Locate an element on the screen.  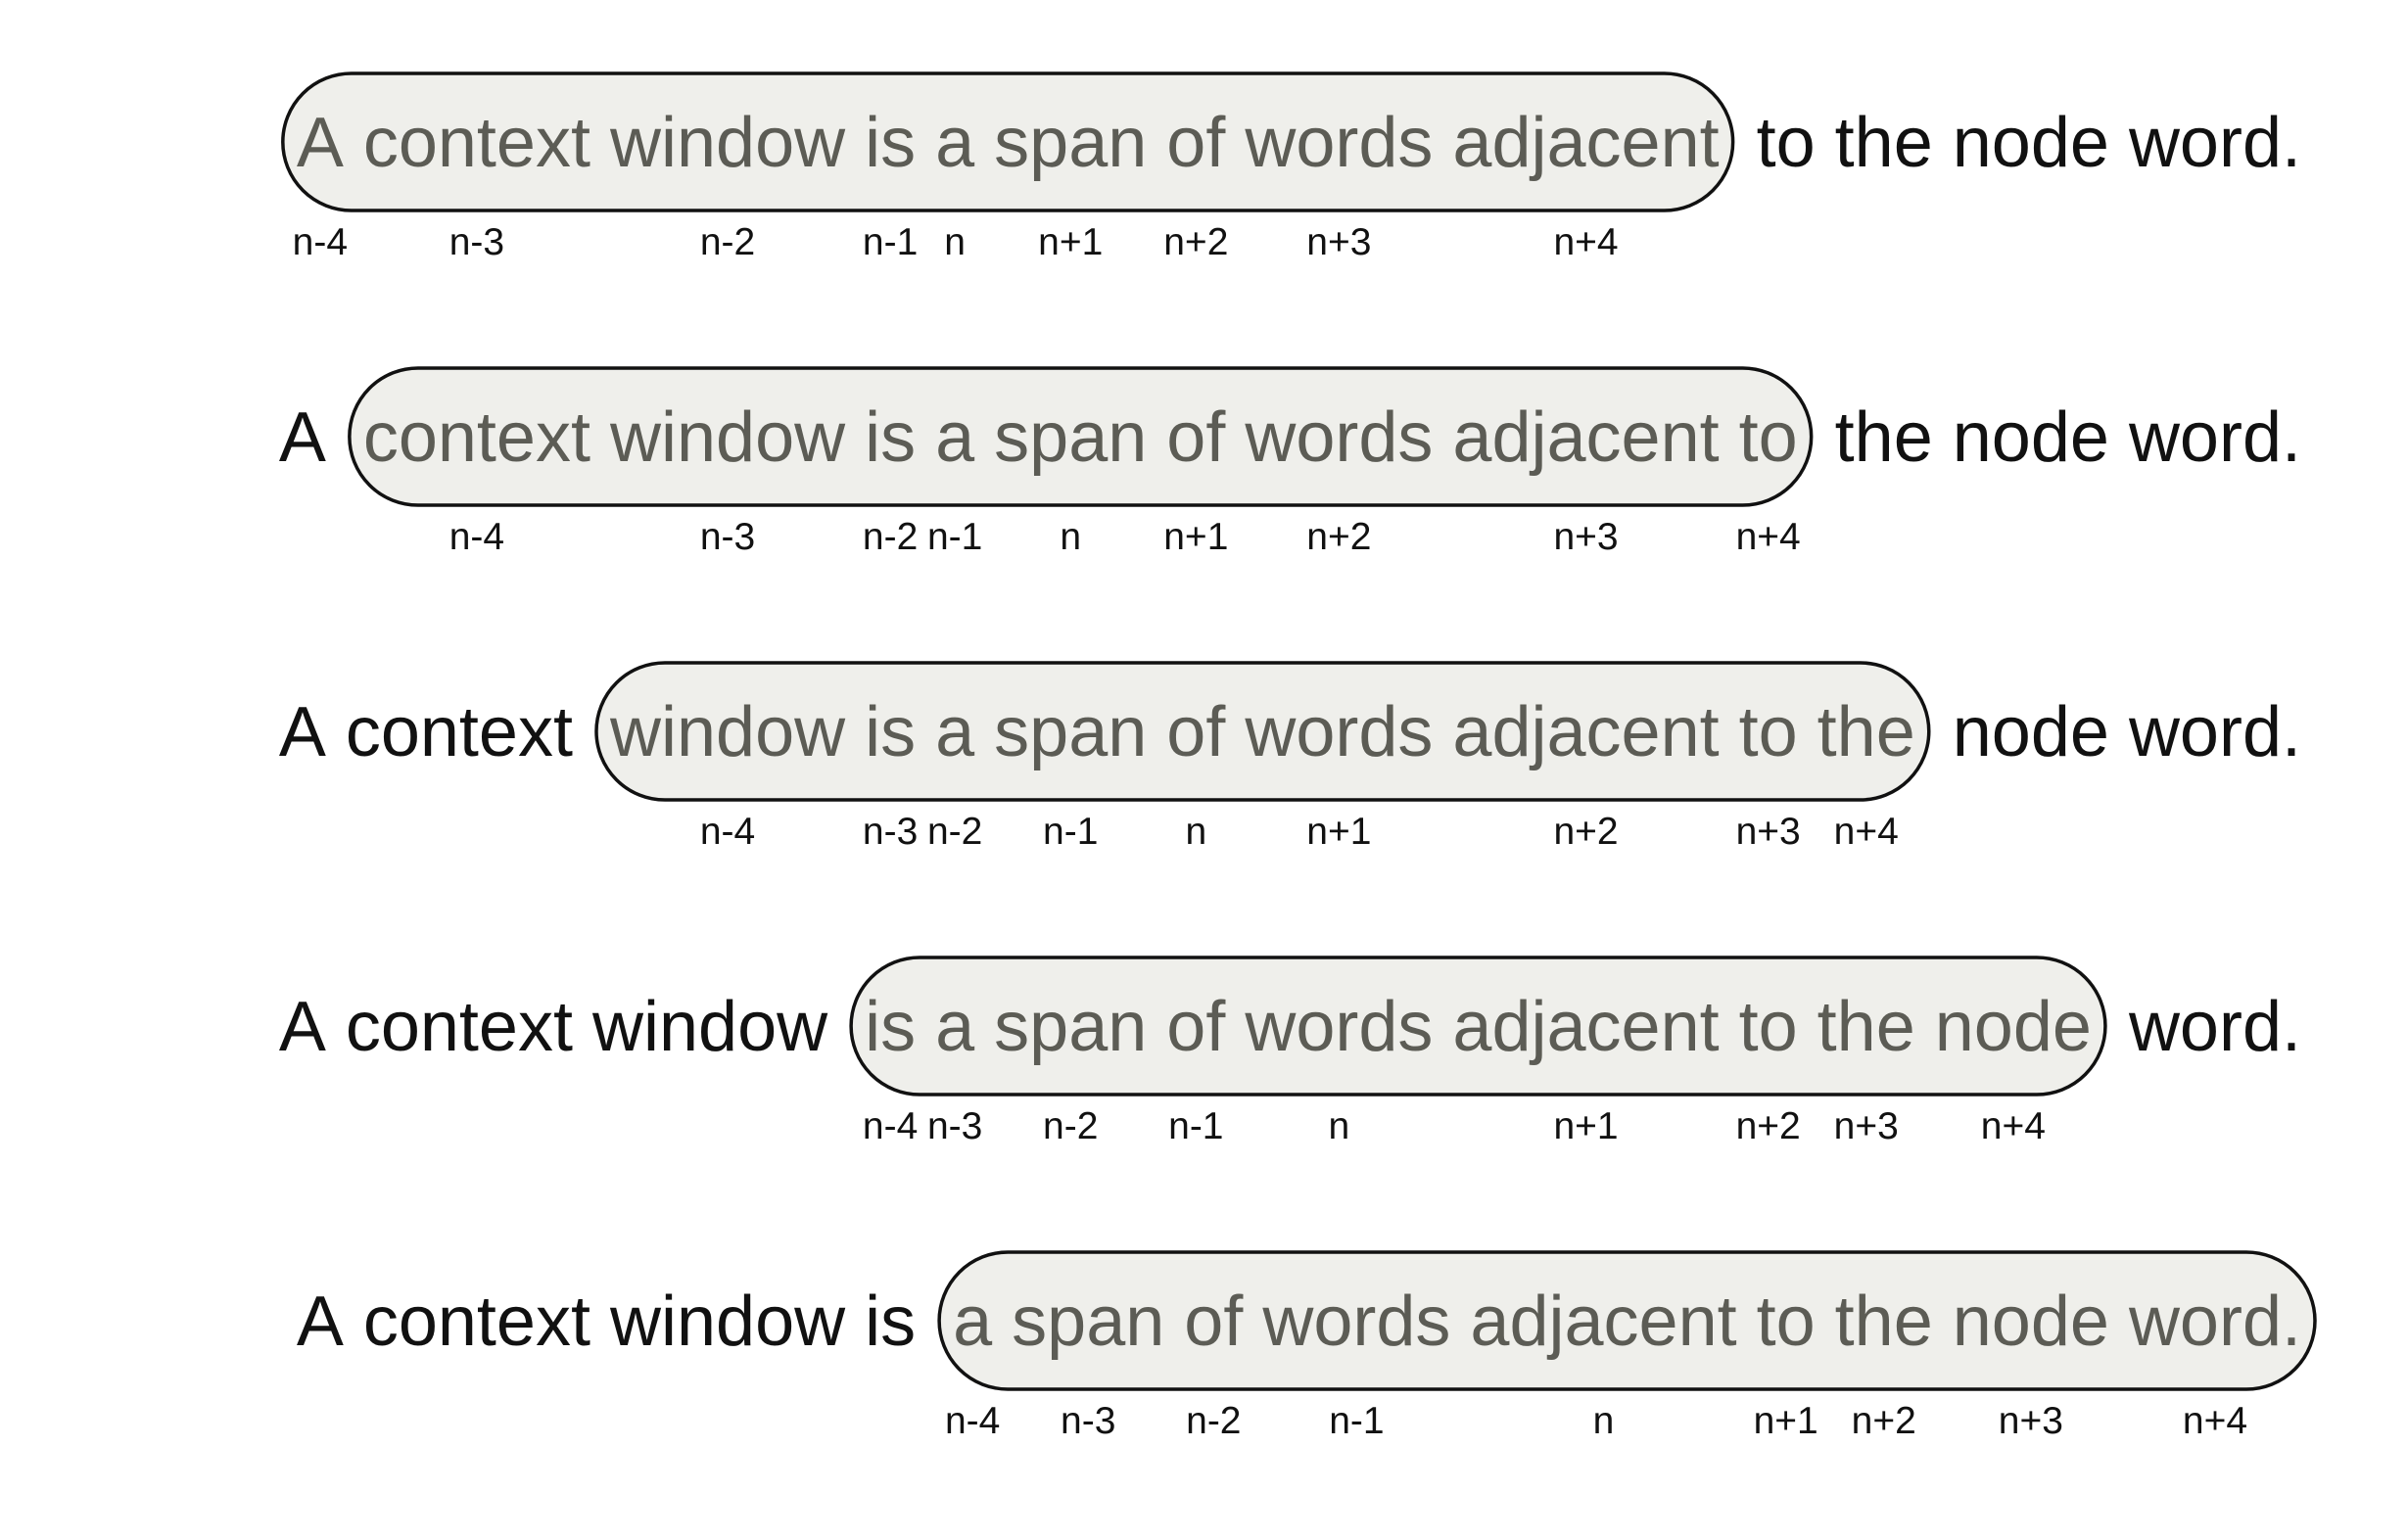
outside-word: is is located at coordinates (890, 1322).